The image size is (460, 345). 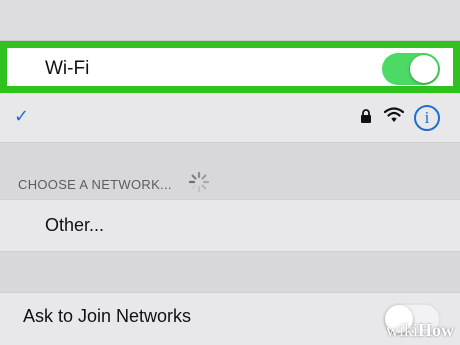 I want to click on info-icon: i, so click(x=427, y=118).